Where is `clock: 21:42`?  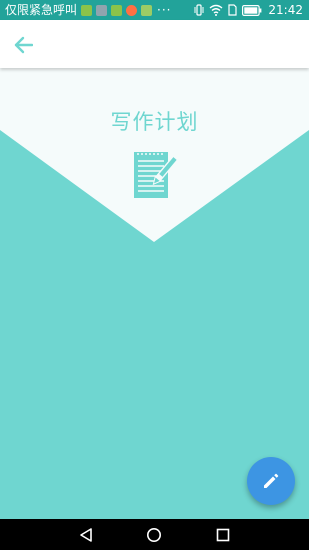
clock: 21:42 is located at coordinates (285, 10).